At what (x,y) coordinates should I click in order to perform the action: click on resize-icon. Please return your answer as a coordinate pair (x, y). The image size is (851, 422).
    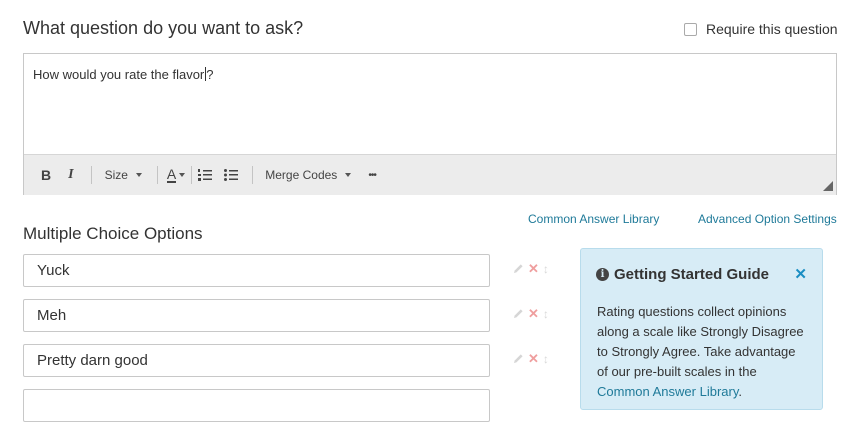
    Looking at the image, I should click on (828, 186).